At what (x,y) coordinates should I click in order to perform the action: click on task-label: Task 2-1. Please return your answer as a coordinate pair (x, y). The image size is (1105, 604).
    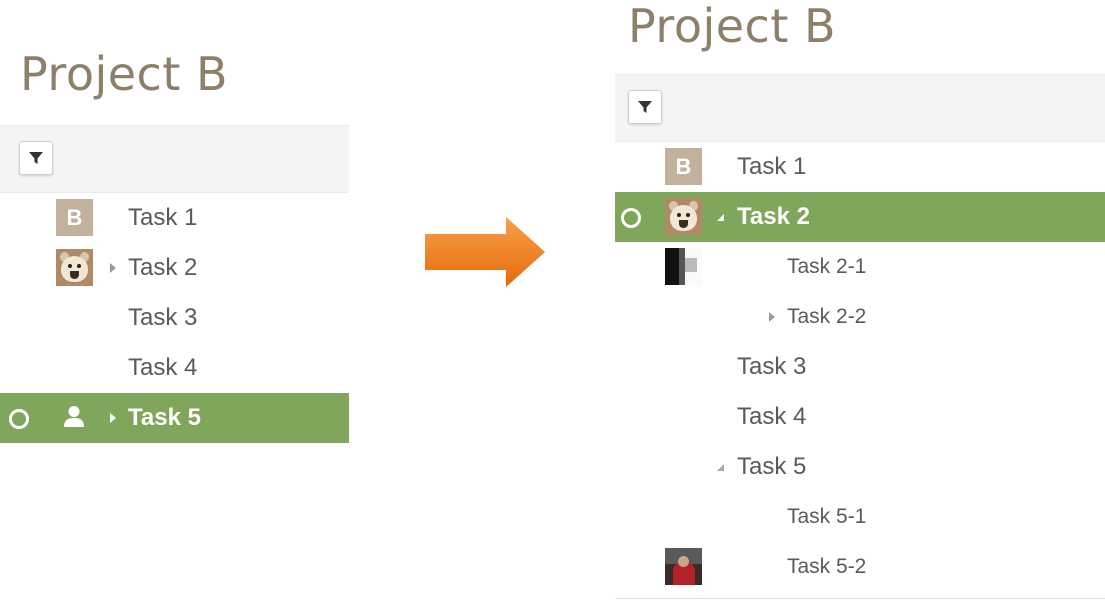
    Looking at the image, I should click on (826, 267).